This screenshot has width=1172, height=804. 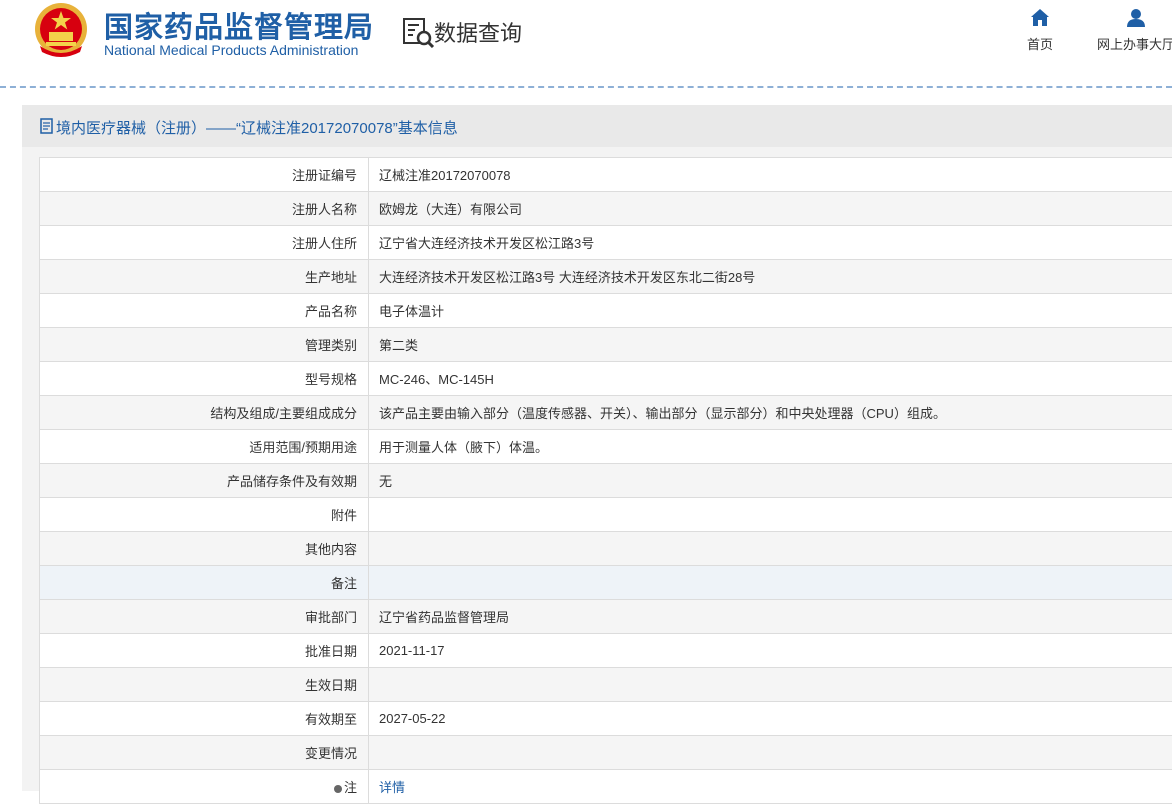 What do you see at coordinates (338, 789) in the screenshot?
I see `bullet-icon` at bounding box center [338, 789].